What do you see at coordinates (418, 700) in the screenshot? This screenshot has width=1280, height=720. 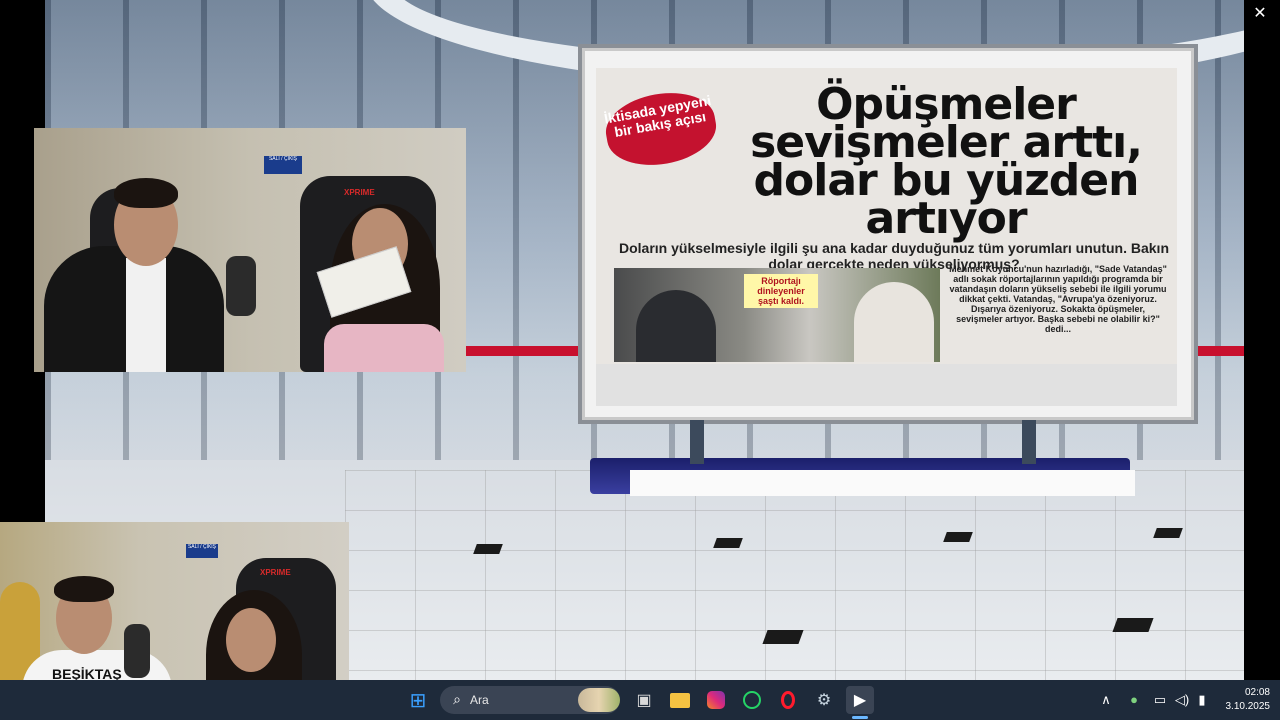 I see `windows-start-icon: ⊞` at bounding box center [418, 700].